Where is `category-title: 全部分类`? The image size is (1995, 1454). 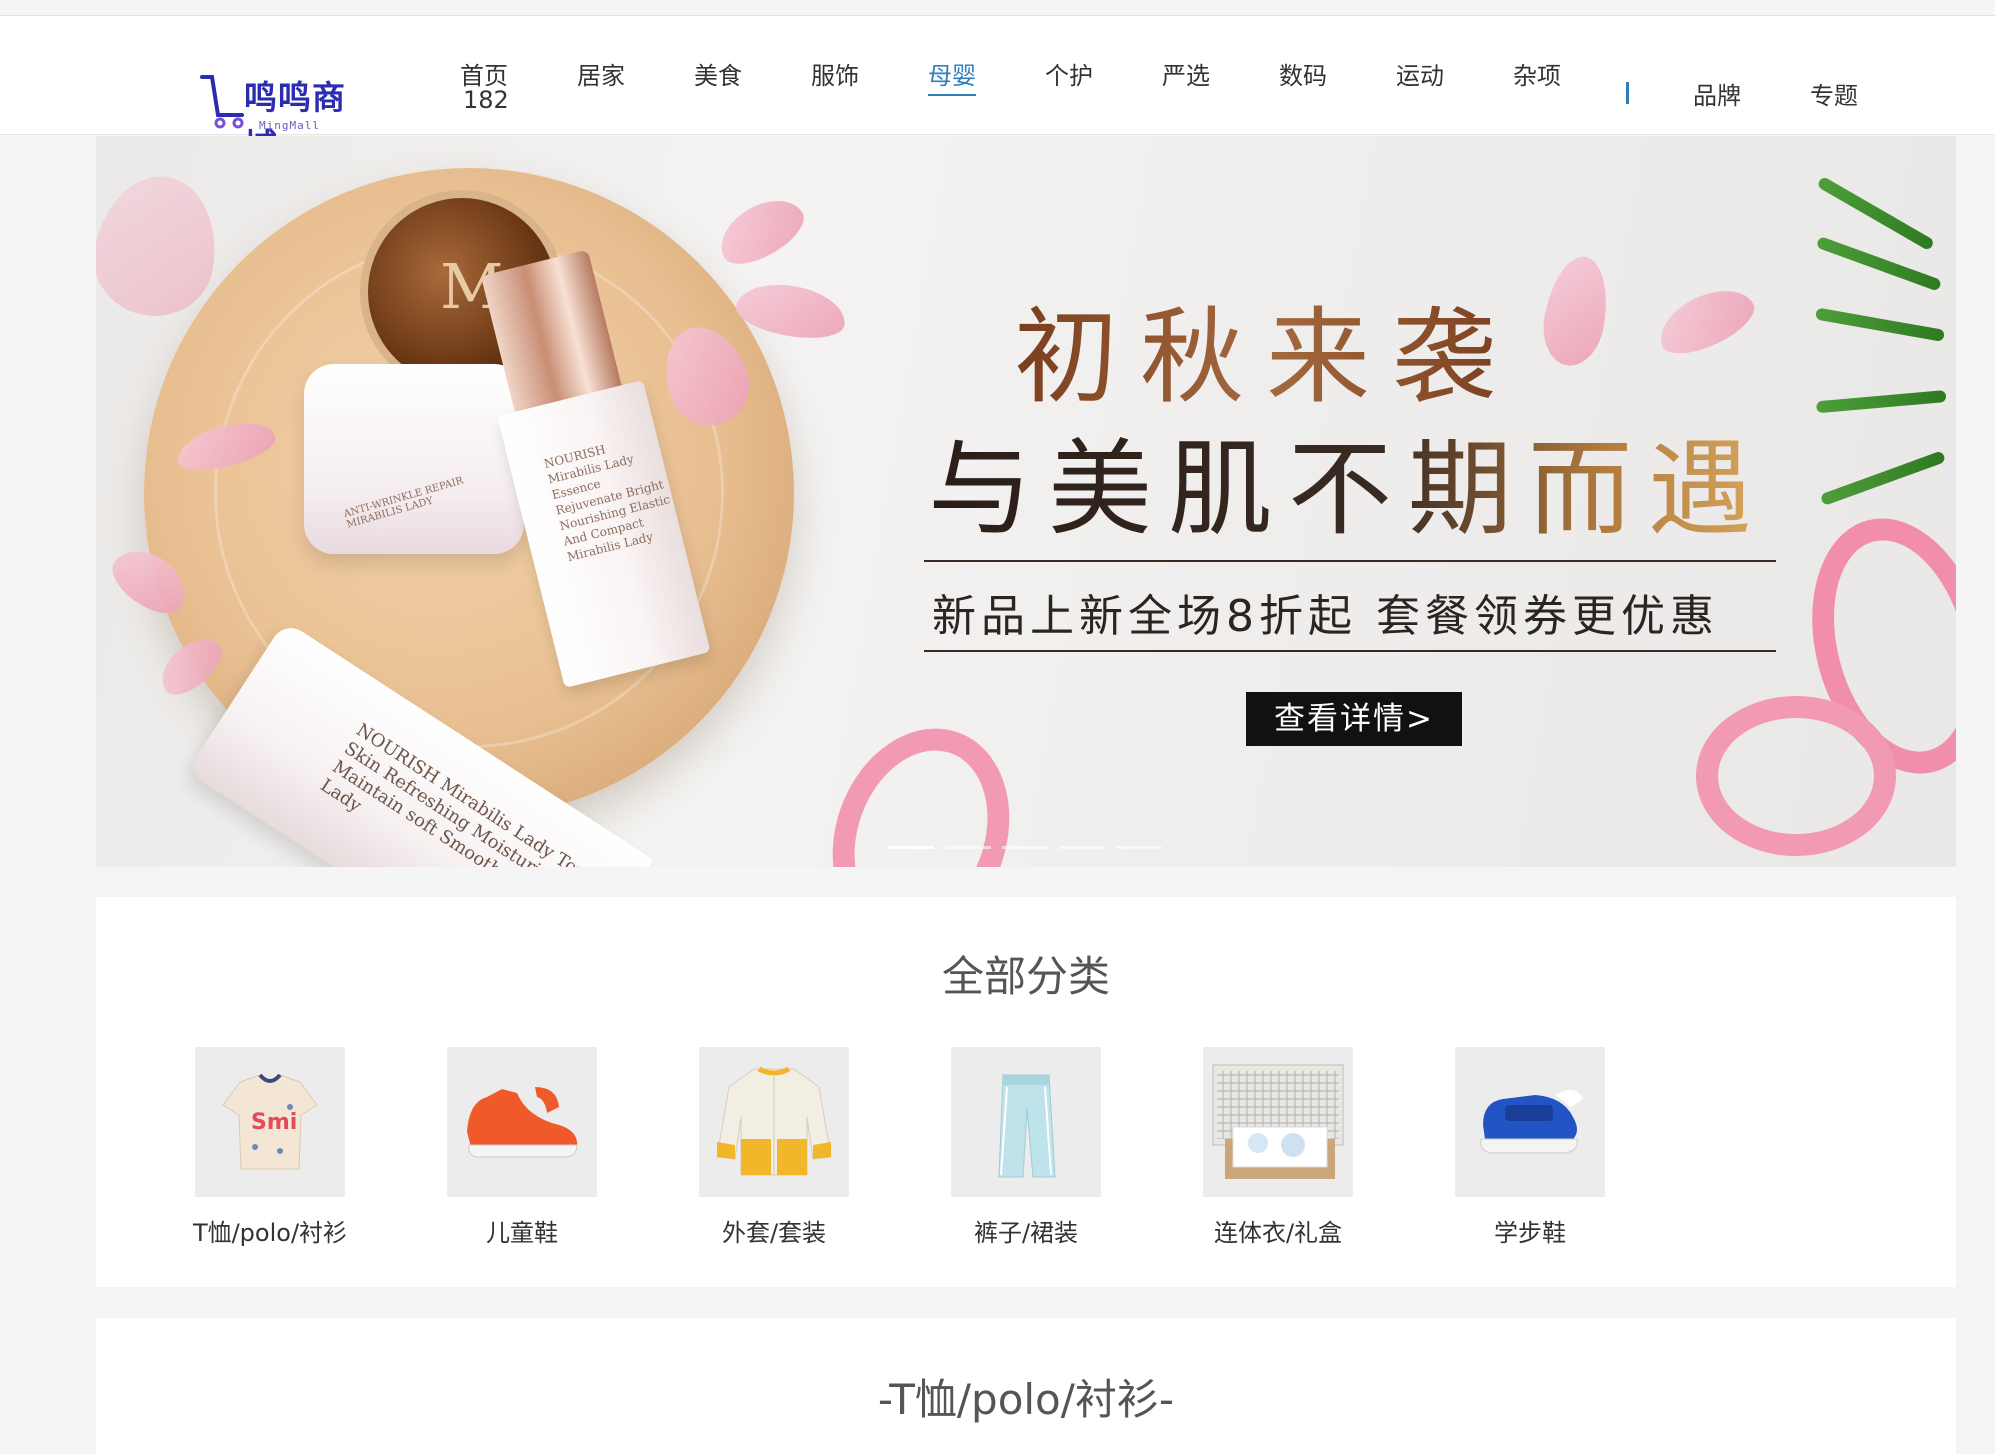 category-title: 全部分类 is located at coordinates (1025, 976).